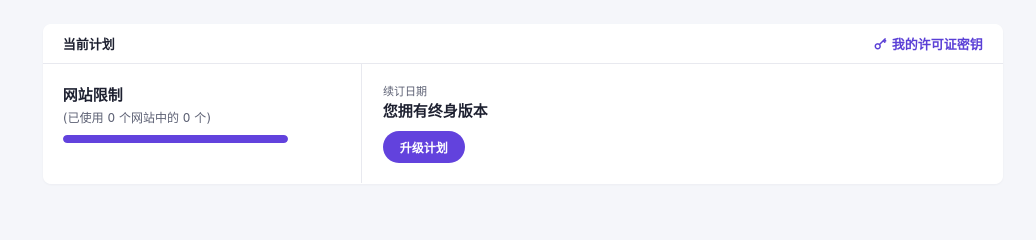 The height and width of the screenshot is (240, 1036). I want to click on license-key-label: 我的许可证密钥, so click(937, 45).